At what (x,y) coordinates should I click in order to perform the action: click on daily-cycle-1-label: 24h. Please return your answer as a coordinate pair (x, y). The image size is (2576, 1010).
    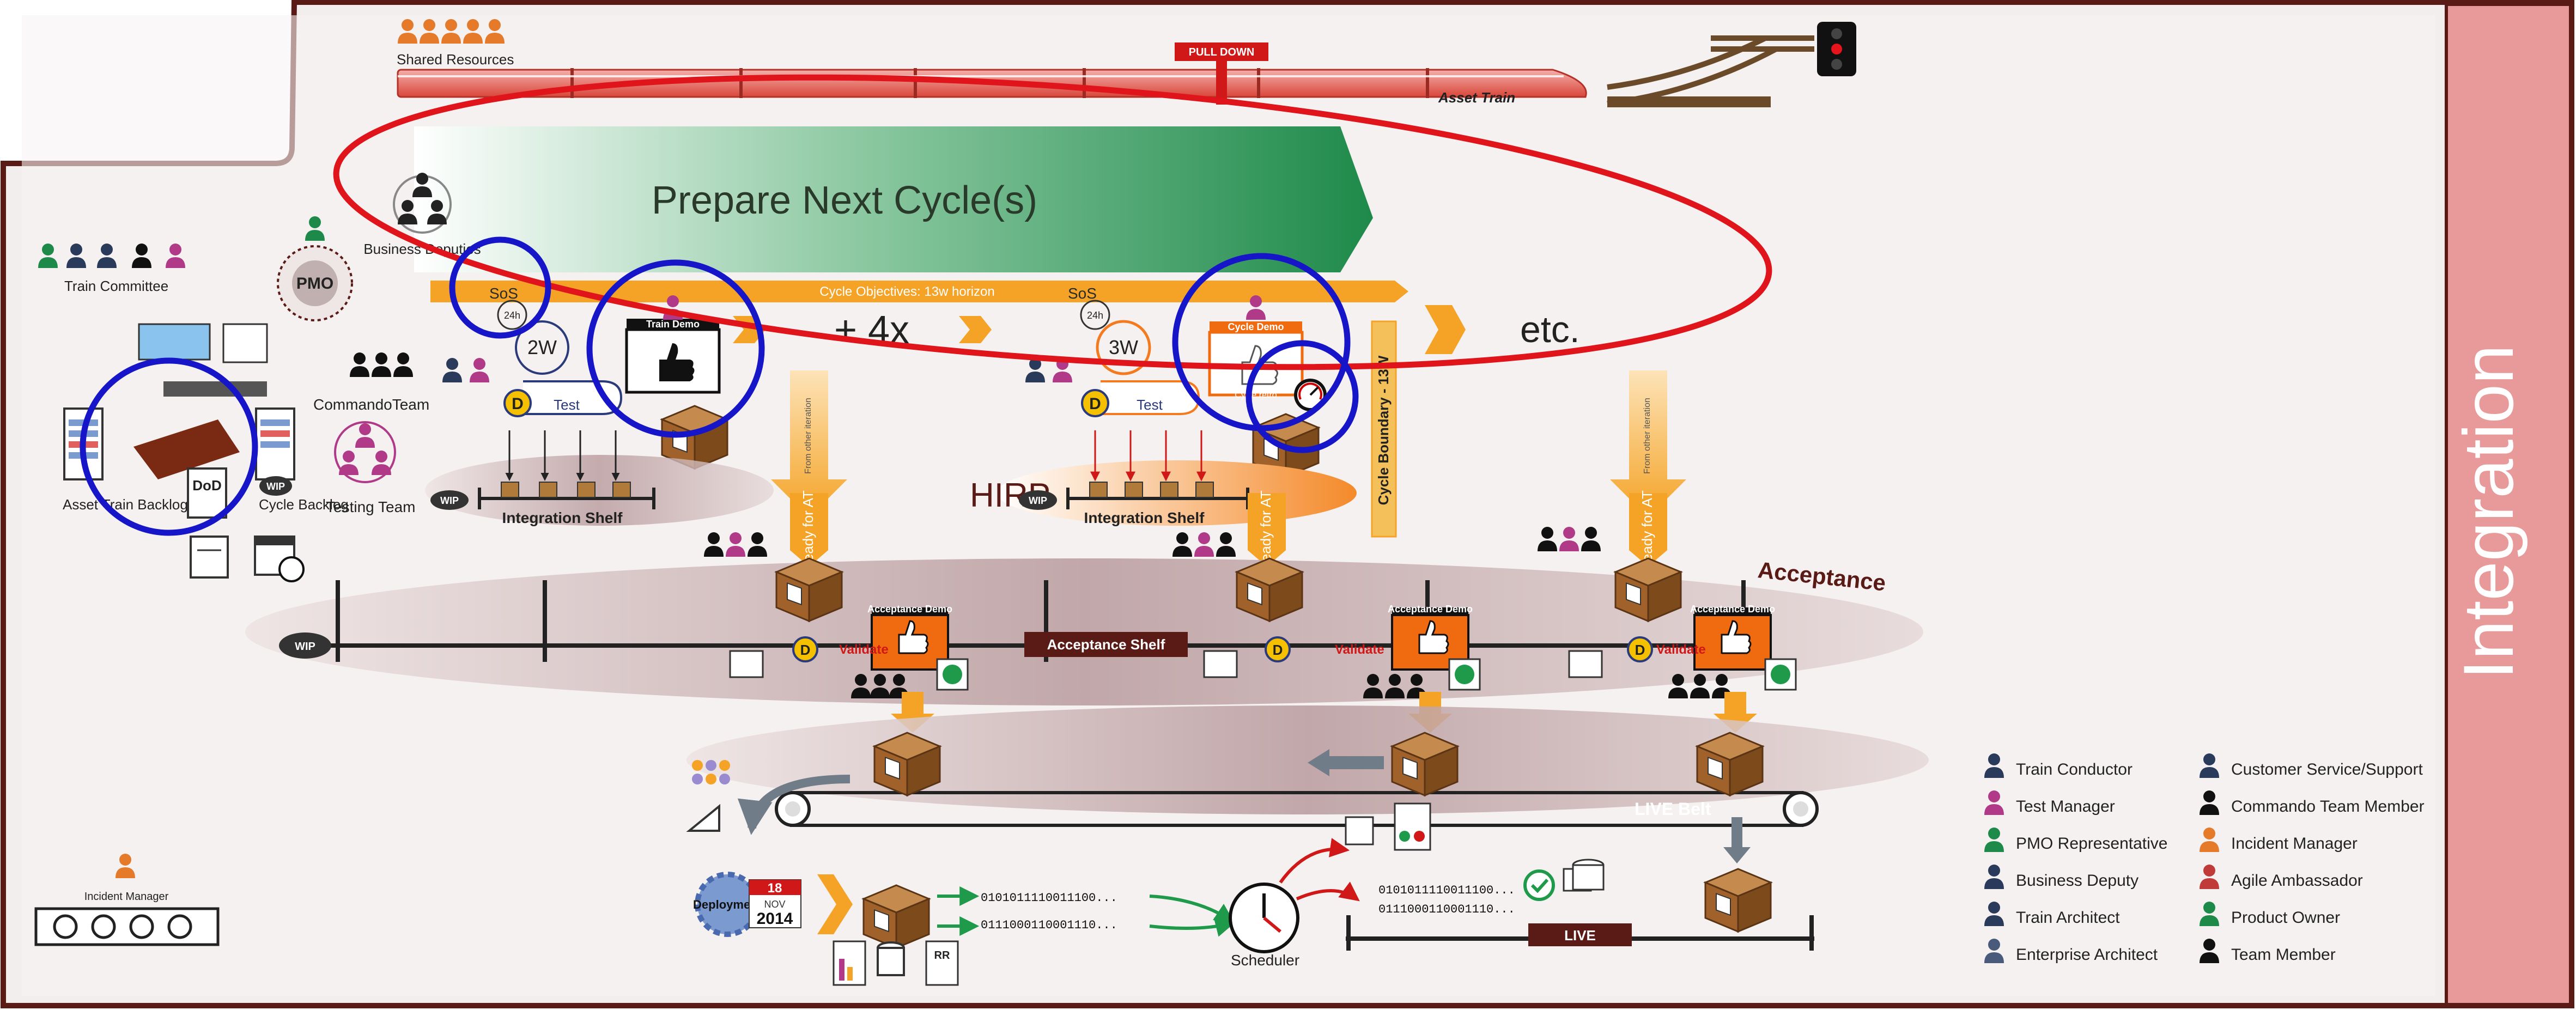
    Looking at the image, I should click on (512, 315).